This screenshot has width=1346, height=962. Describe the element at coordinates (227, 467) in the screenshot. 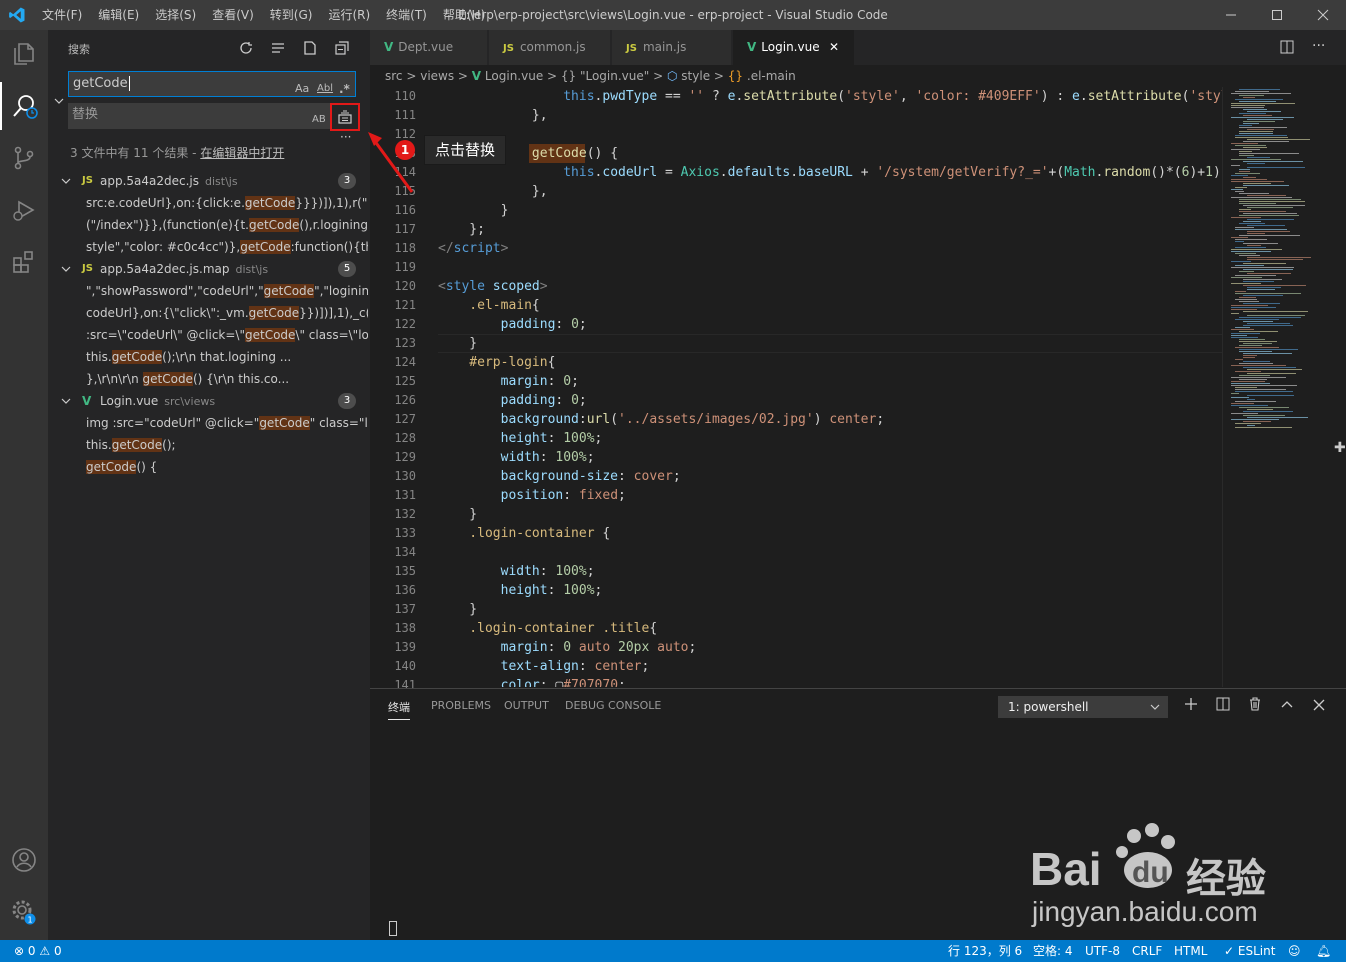

I see `match-line: getCode() {` at that location.